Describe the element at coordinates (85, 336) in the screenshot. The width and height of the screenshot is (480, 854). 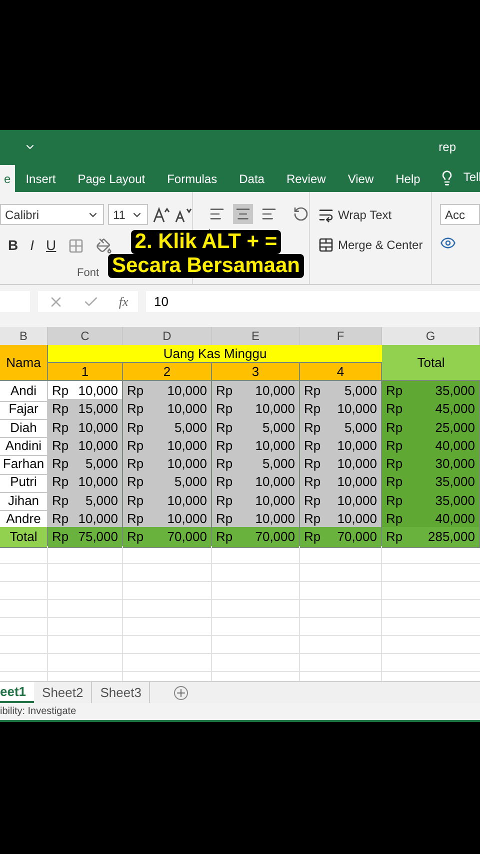
I see `column-header: C` at that location.